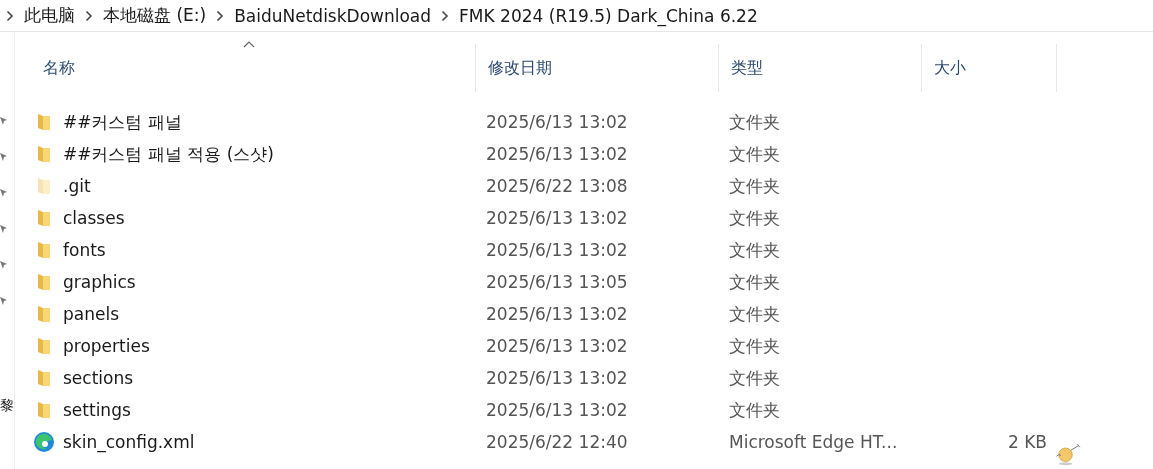 This screenshot has height=469, width=1153. I want to click on breadcrumb-item: BaiduNetdiskDownload, so click(333, 15).